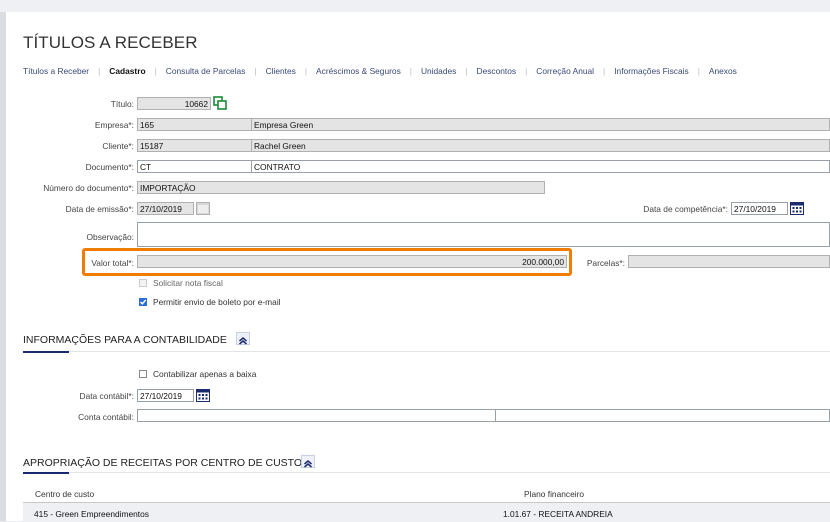  Describe the element at coordinates (114, 125) in the screenshot. I see `empresa-label: Empresa*:` at that location.